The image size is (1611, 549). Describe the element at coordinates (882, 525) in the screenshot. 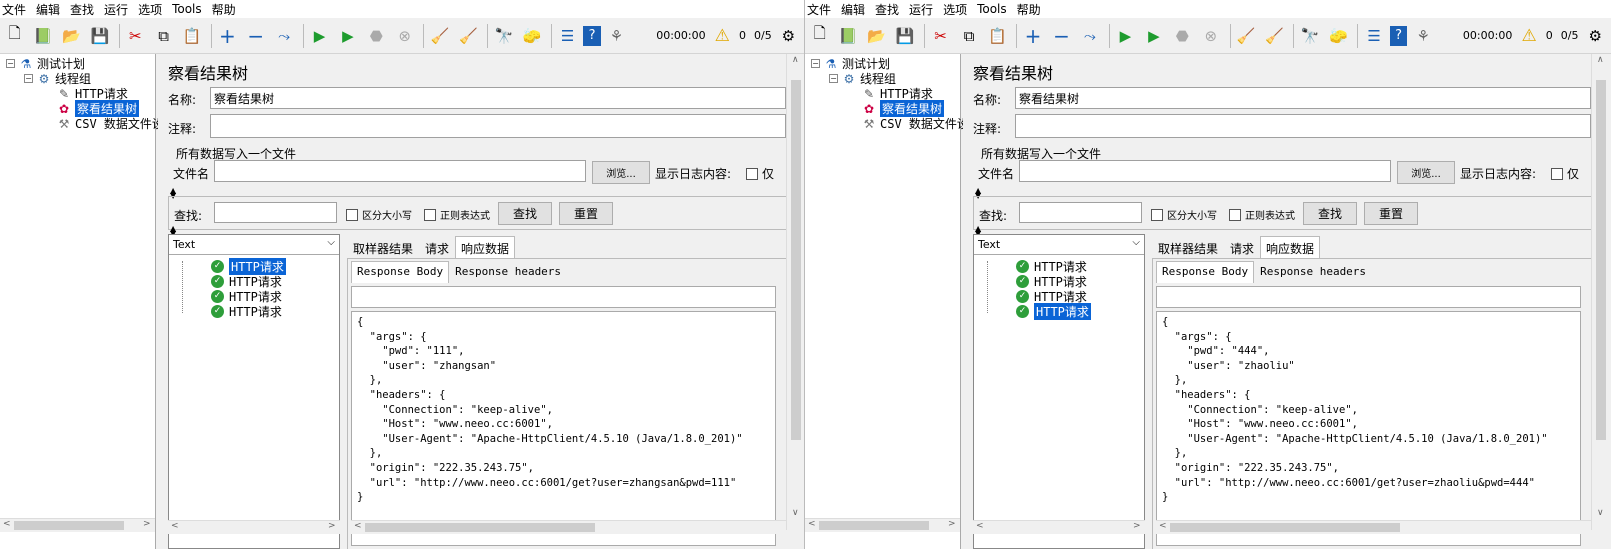

I see `tree-horizontal-scrollbar: < >` at that location.